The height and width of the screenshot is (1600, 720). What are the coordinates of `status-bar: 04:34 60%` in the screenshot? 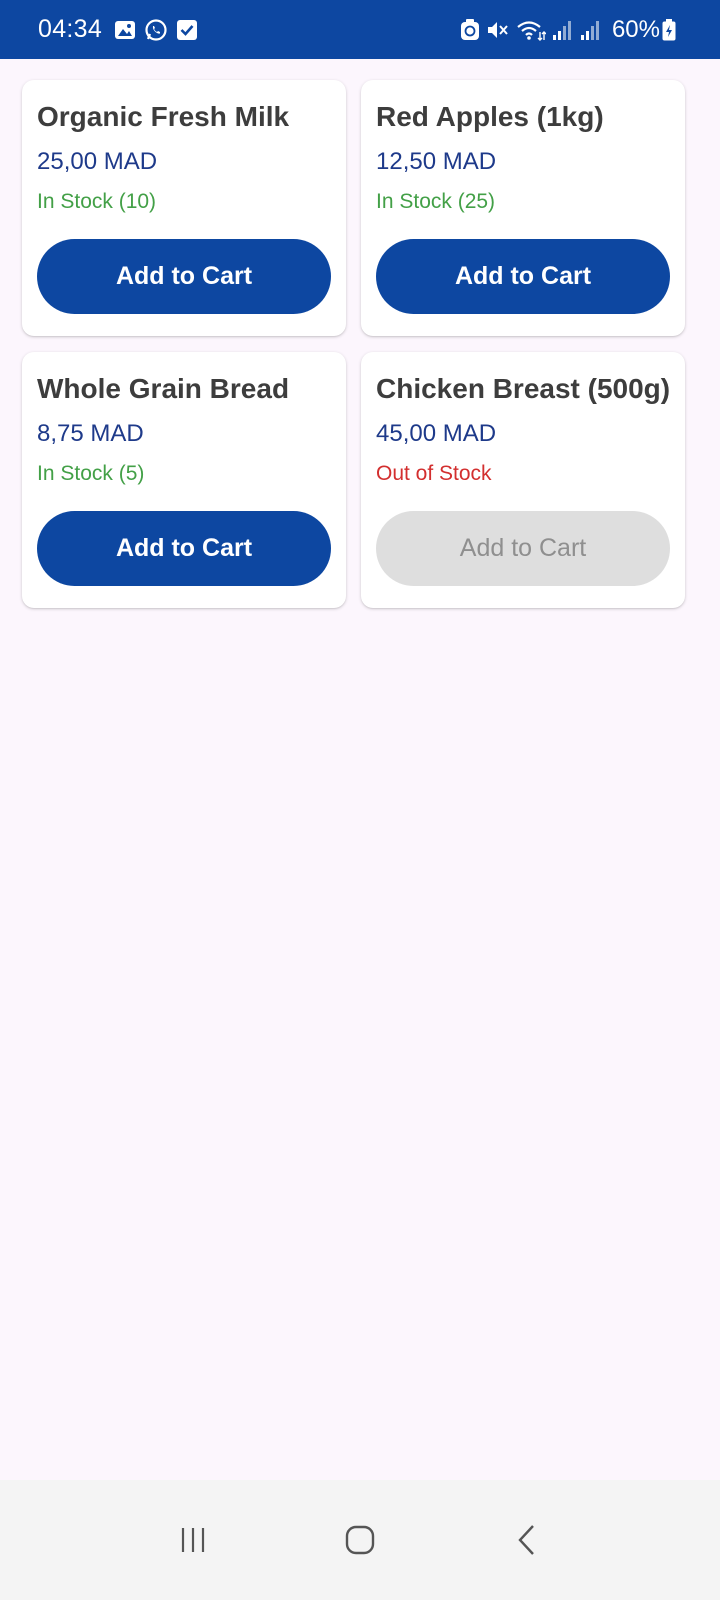 It's located at (360, 29).